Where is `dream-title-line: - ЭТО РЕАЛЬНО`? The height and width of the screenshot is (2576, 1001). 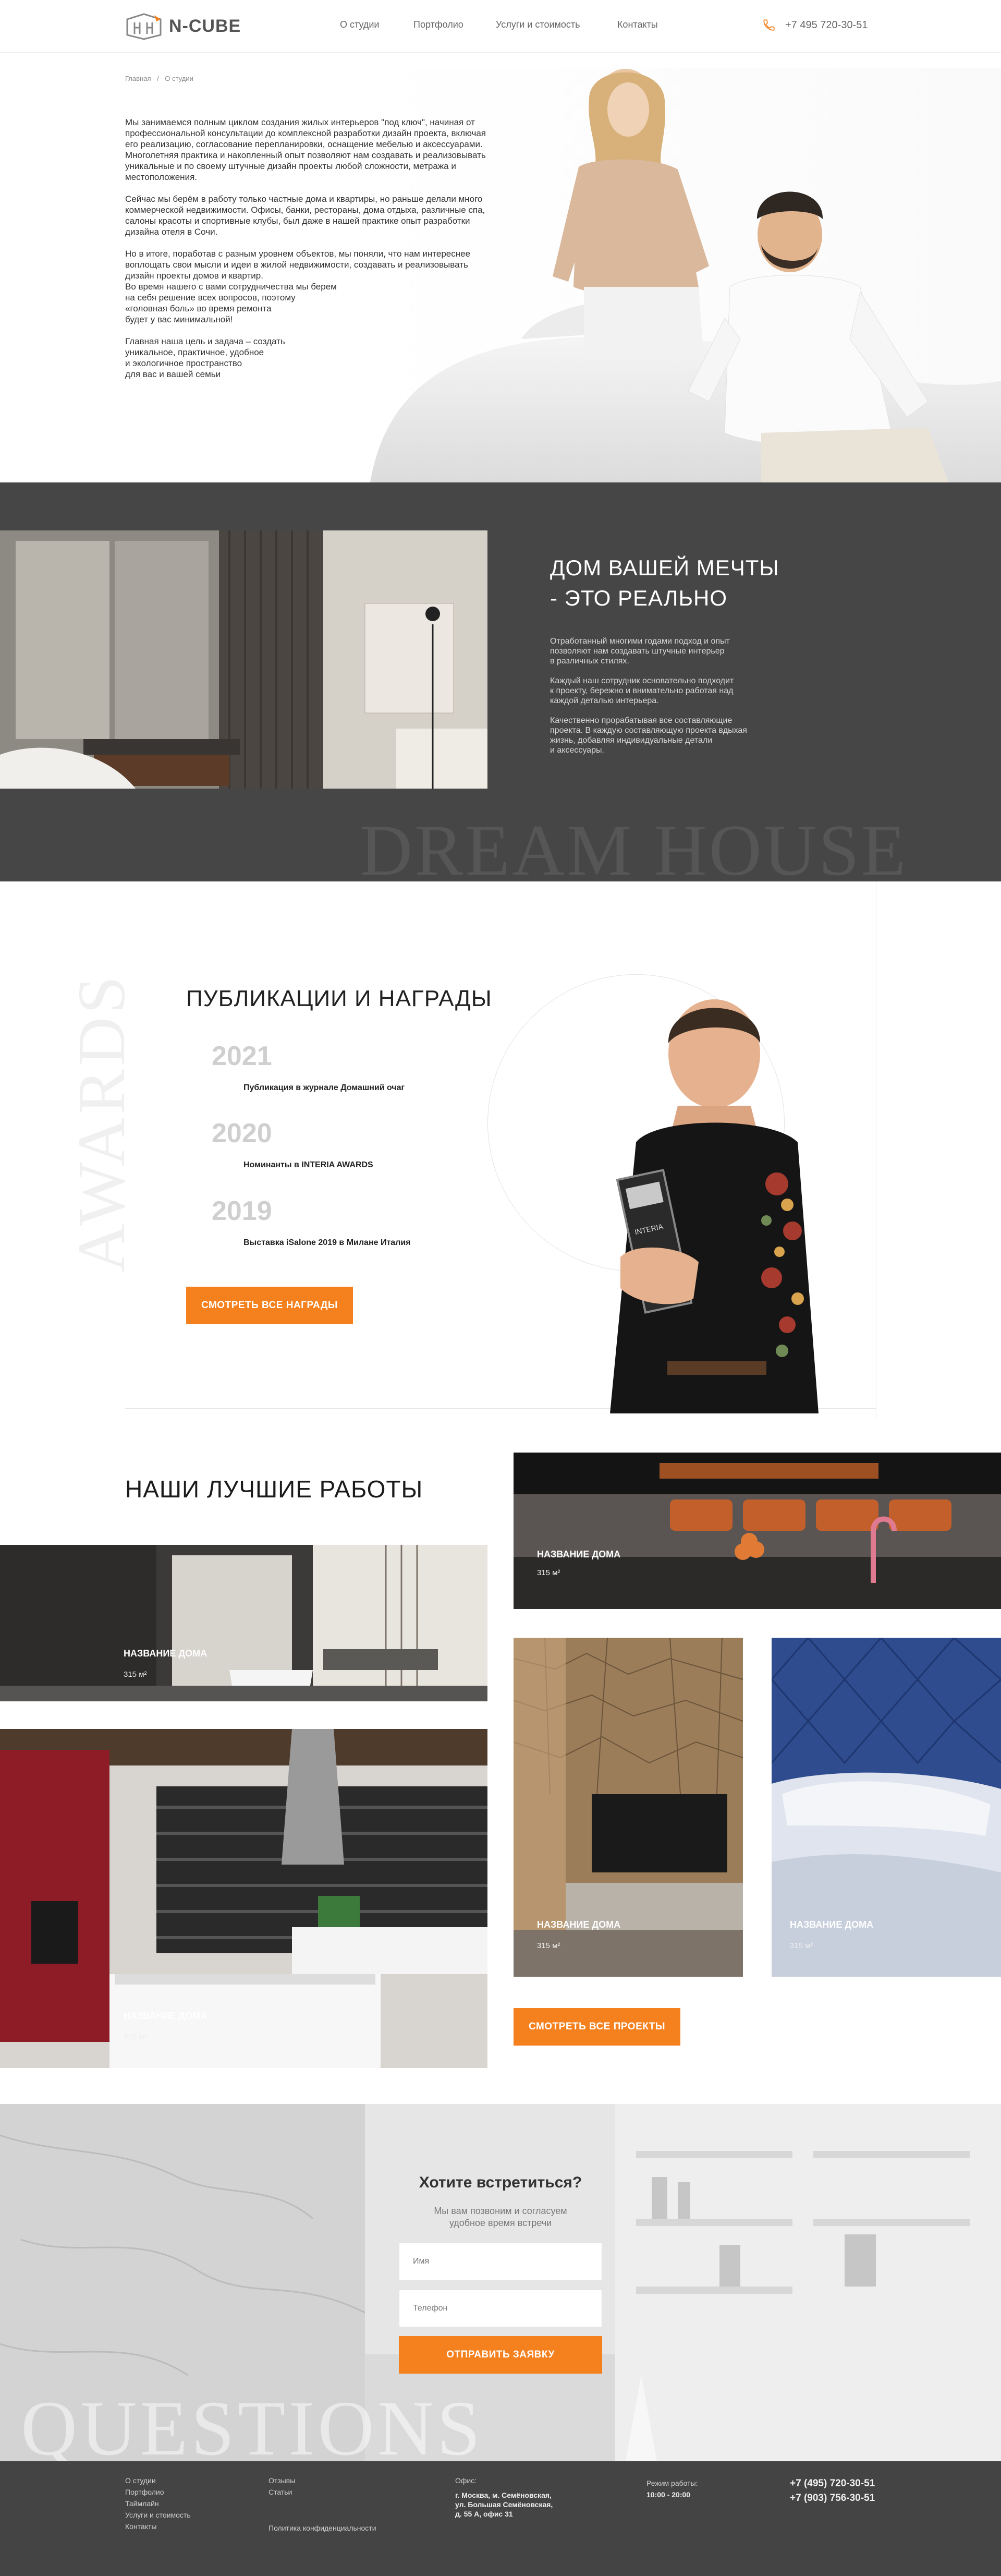 dream-title-line: - ЭТО РЕАЛЬНО is located at coordinates (639, 598).